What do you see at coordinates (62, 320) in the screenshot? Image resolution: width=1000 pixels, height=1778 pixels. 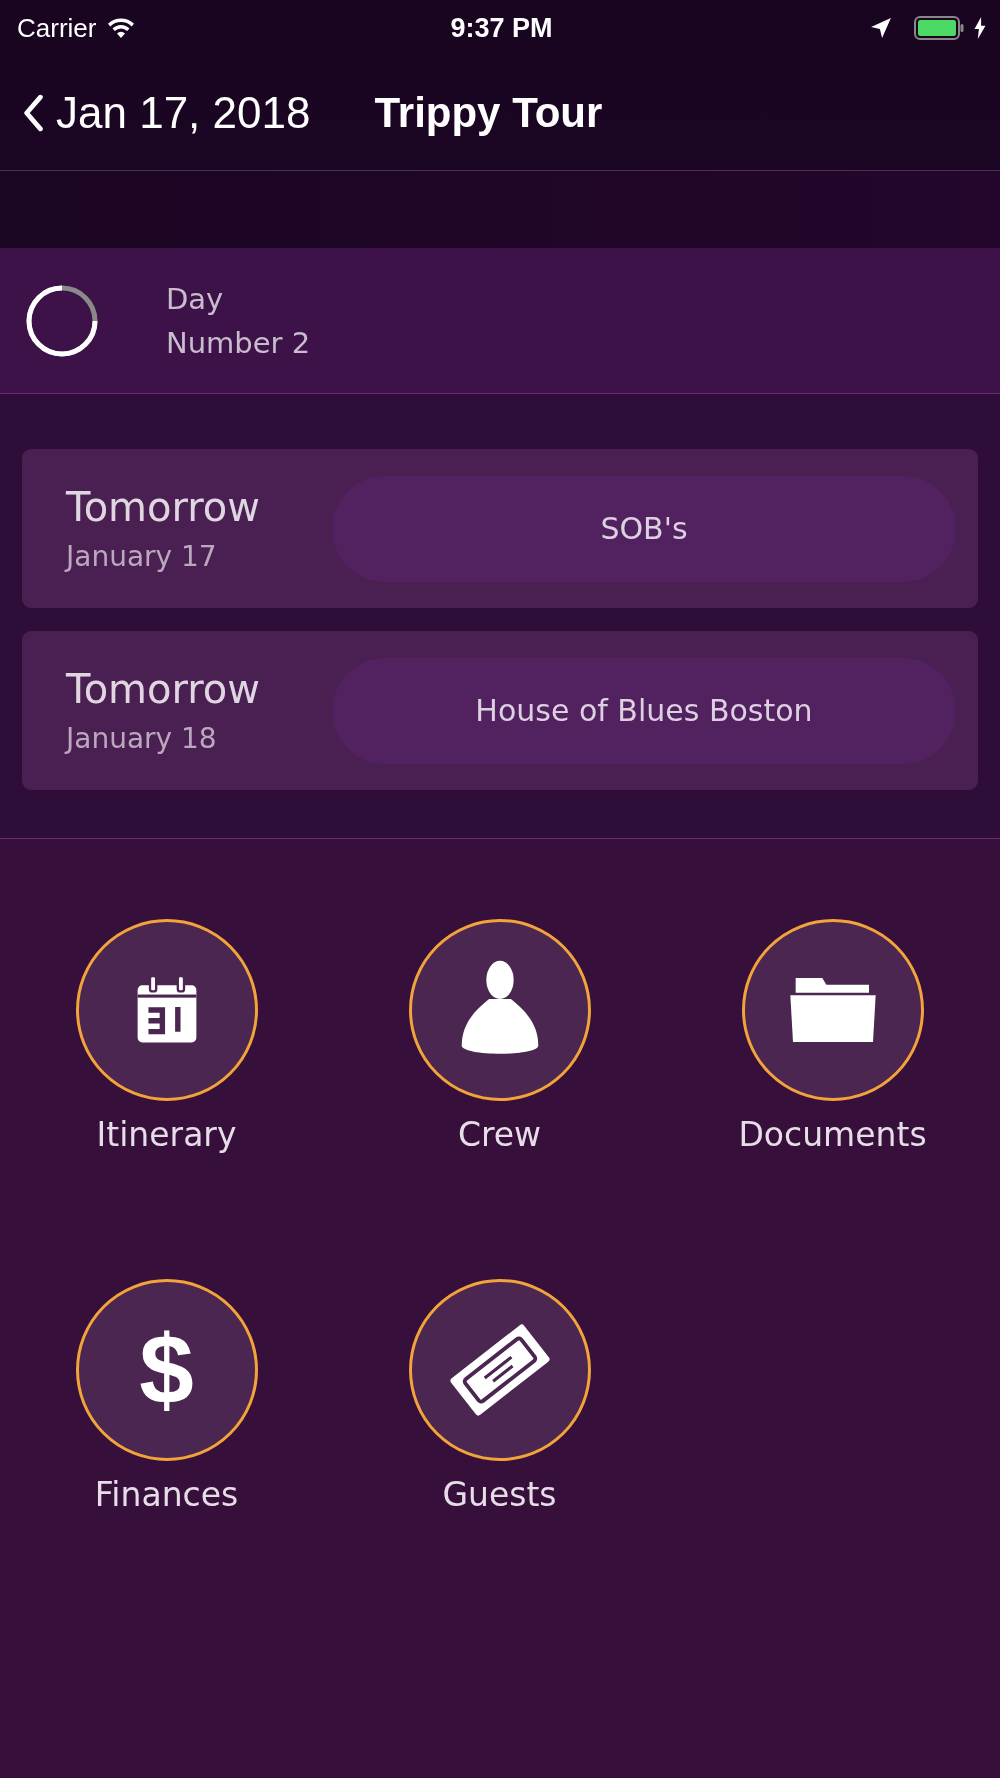 I see `ring-icon` at bounding box center [62, 320].